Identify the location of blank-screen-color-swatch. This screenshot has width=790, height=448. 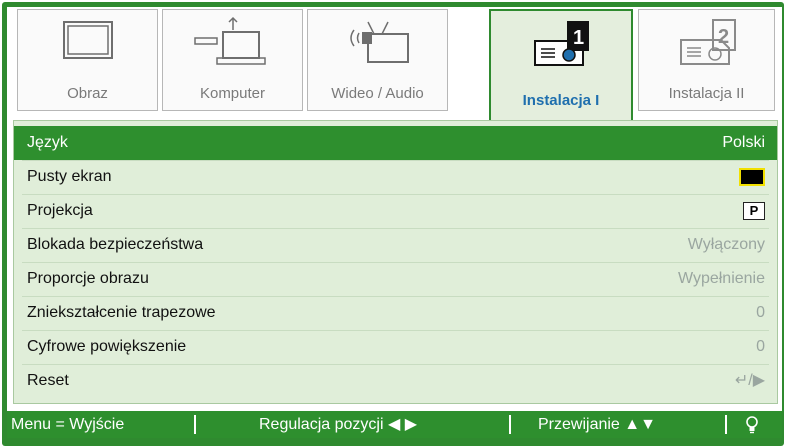
(752, 177).